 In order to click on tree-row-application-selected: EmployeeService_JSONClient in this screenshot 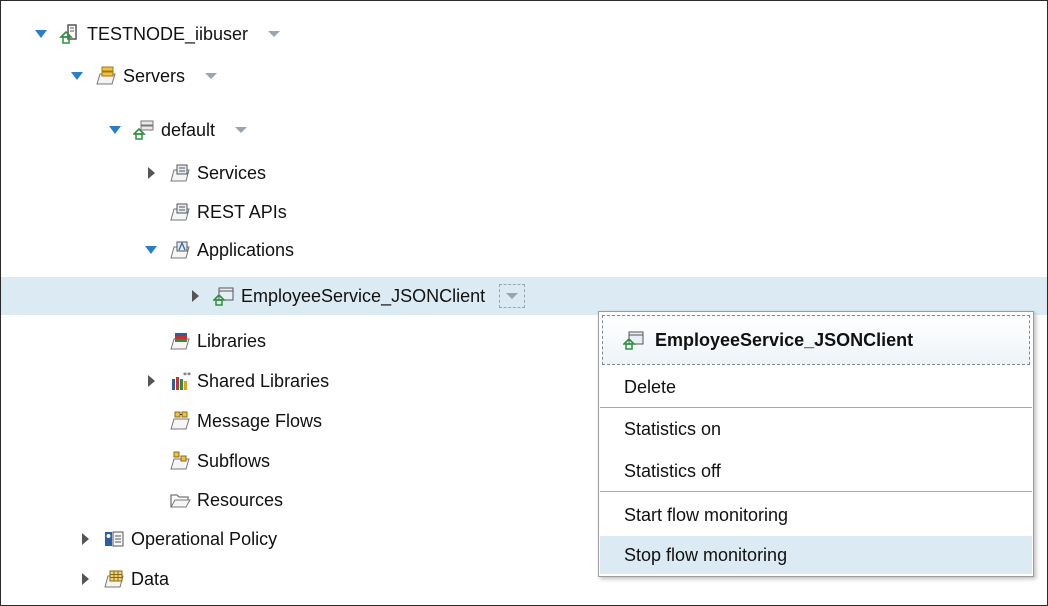, I will do `click(524, 296)`.